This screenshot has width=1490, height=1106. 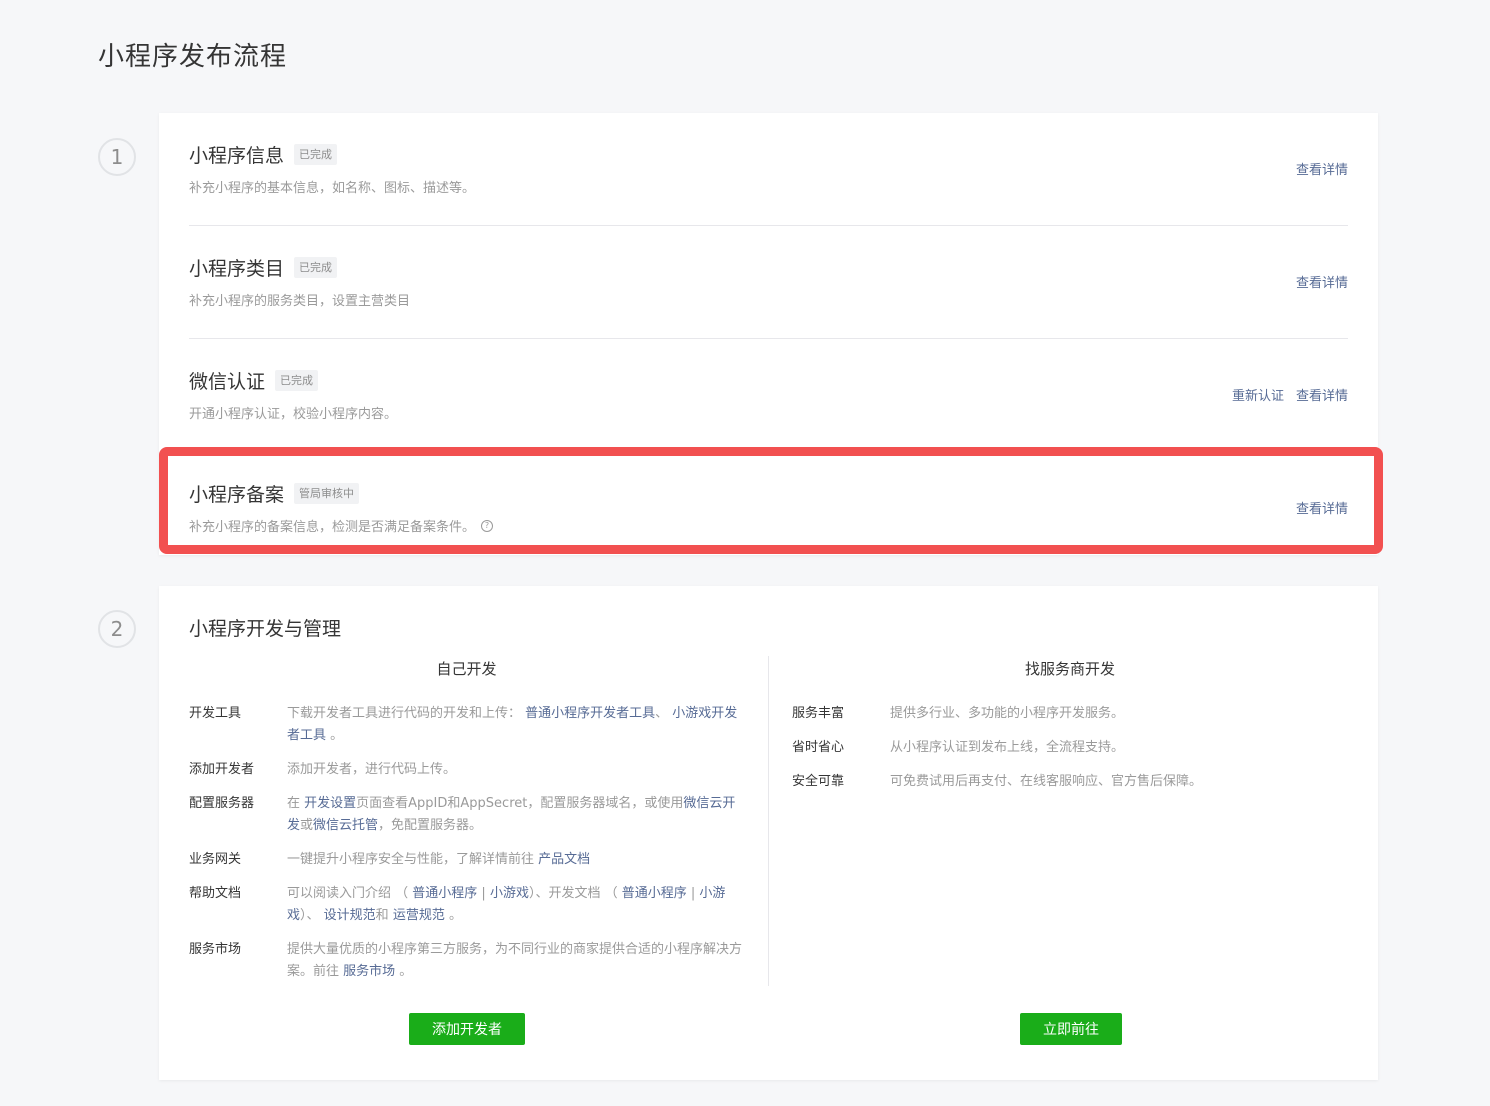 What do you see at coordinates (818, 713) in the screenshot?
I see `item-label: 服务丰富` at bounding box center [818, 713].